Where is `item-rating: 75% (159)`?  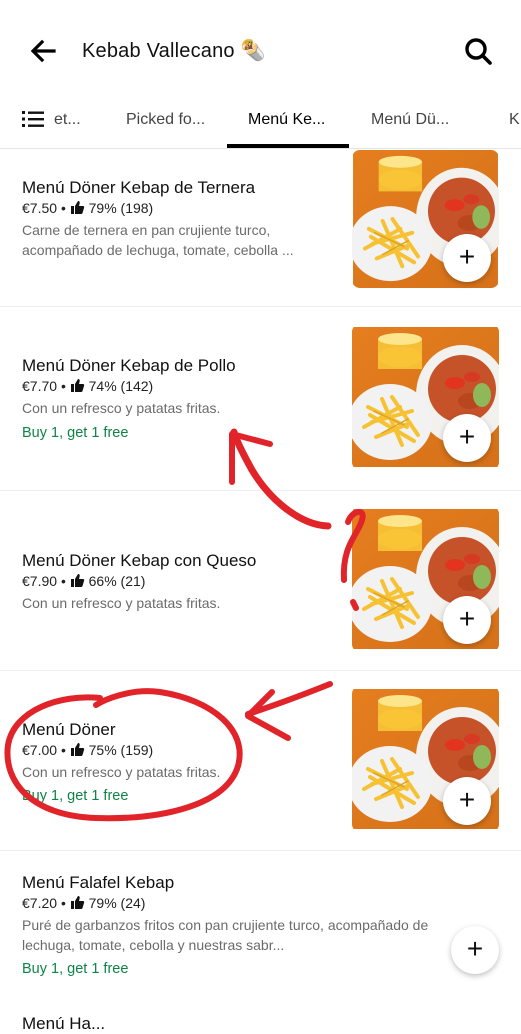 item-rating: 75% (159) is located at coordinates (121, 750).